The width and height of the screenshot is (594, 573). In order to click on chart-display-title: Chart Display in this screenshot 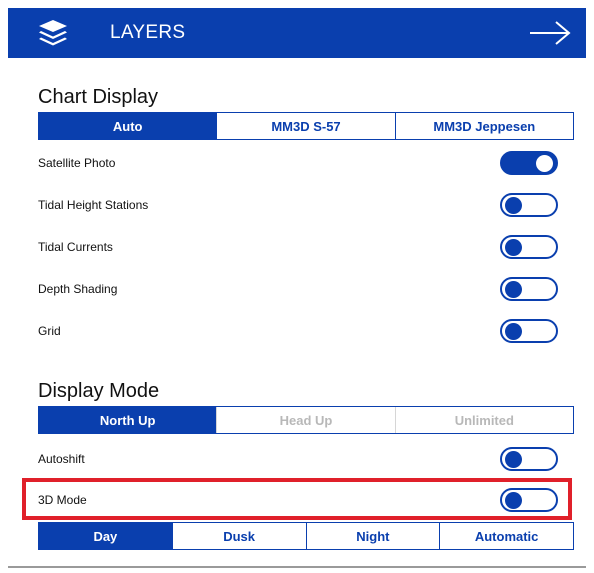, I will do `click(98, 97)`.